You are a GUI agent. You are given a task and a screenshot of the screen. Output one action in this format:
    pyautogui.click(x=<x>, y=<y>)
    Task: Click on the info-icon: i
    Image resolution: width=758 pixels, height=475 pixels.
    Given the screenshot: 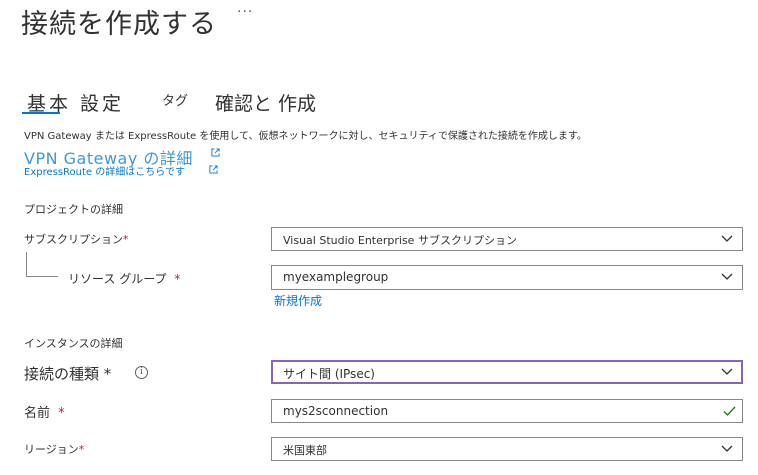 What is the action you would take?
    pyautogui.click(x=141, y=372)
    